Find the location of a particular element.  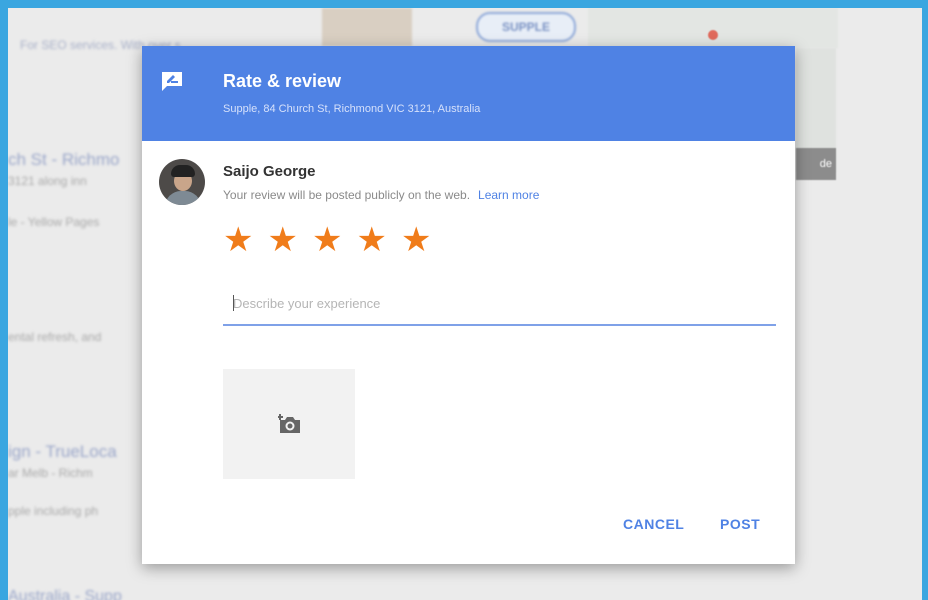

bg-photo is located at coordinates (367, 27).